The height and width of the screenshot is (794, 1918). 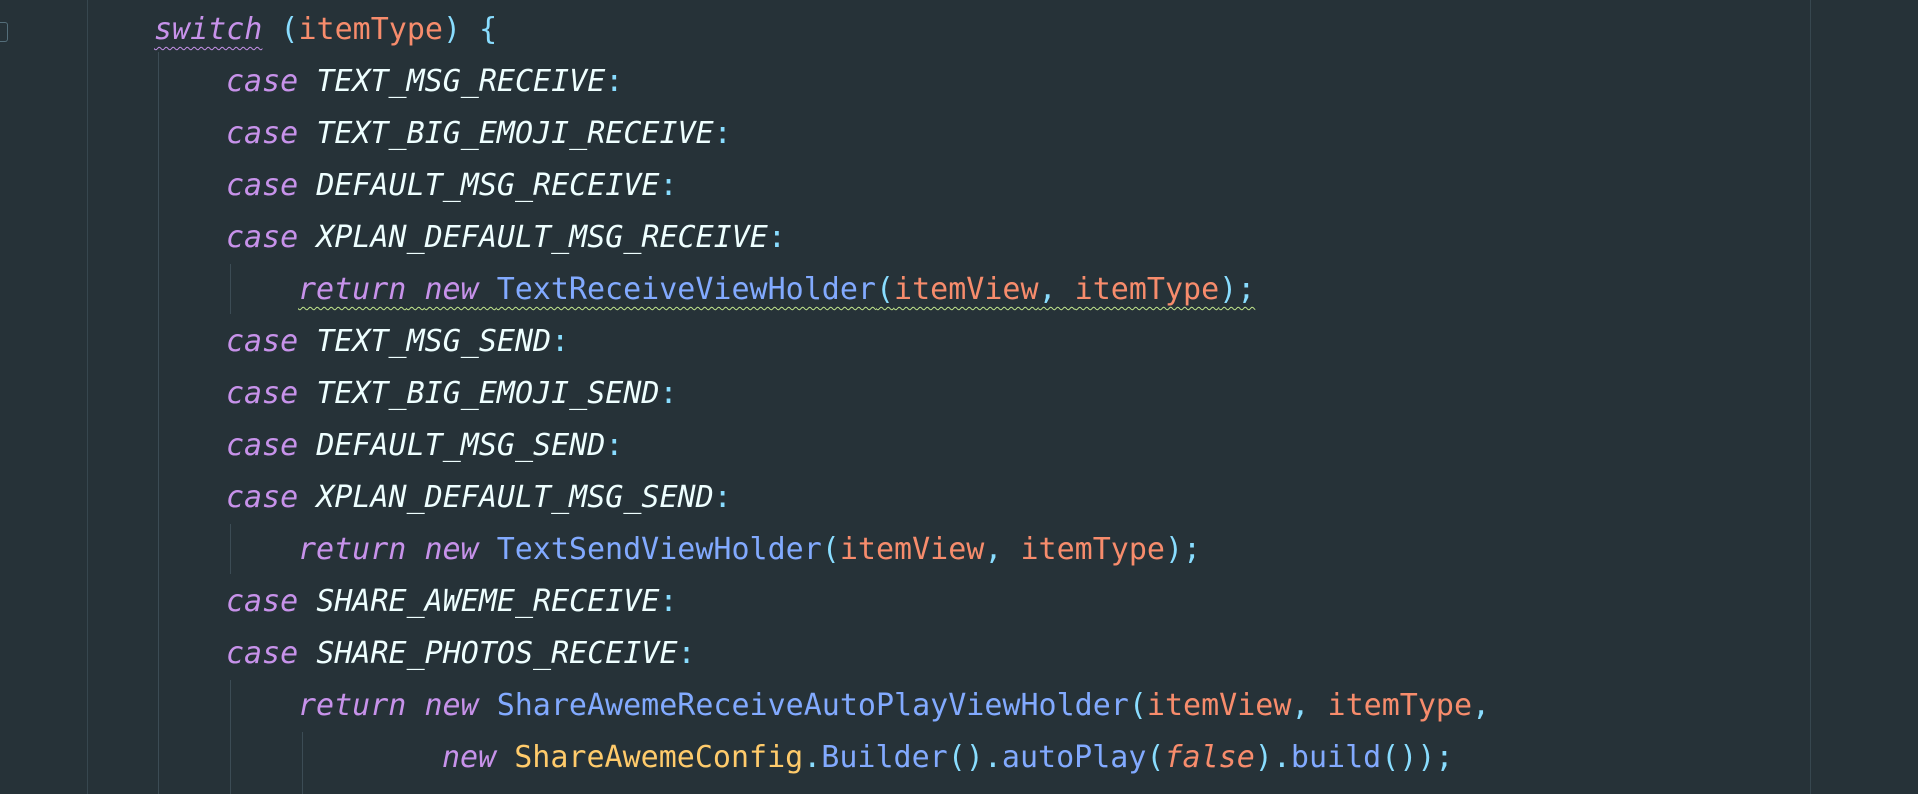 I want to click on code-line-case: case XPLAN_DEFAULT_MSG_SEND:, so click(x=479, y=498).